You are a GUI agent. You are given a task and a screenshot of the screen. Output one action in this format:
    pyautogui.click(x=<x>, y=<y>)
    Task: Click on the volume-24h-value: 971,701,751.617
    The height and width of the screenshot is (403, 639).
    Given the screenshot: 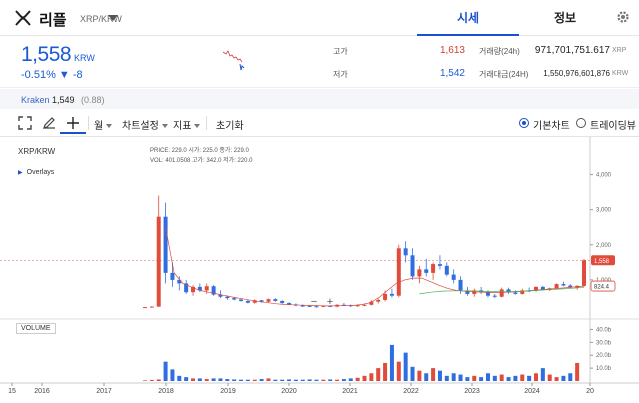 What is the action you would take?
    pyautogui.click(x=572, y=50)
    